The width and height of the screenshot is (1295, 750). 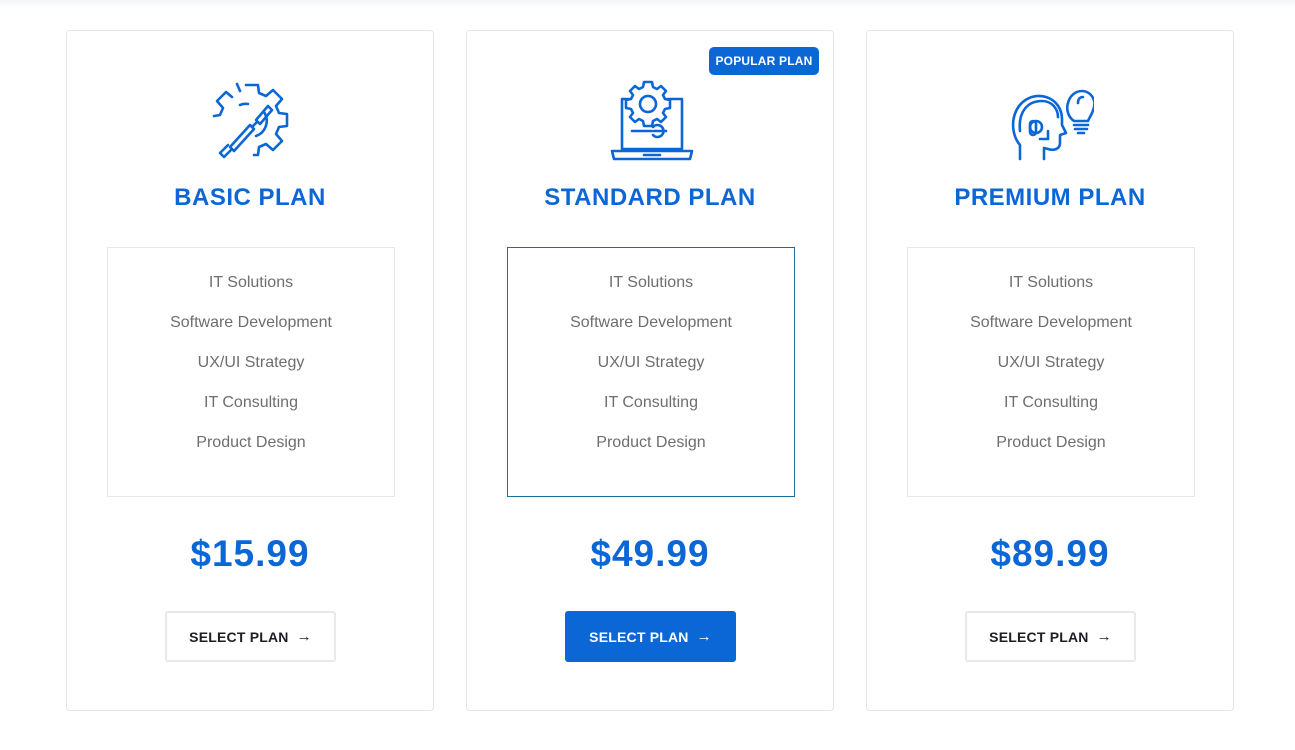 What do you see at coordinates (252, 121) in the screenshot?
I see `gear-wrench-icon` at bounding box center [252, 121].